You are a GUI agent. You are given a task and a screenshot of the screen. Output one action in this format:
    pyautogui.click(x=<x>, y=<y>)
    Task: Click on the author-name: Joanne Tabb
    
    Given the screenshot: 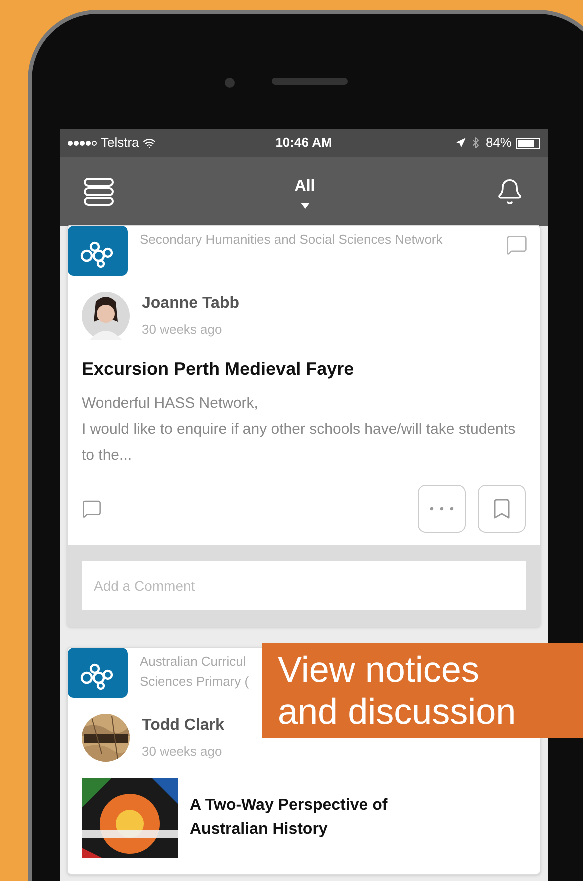 What is the action you would take?
    pyautogui.click(x=191, y=304)
    